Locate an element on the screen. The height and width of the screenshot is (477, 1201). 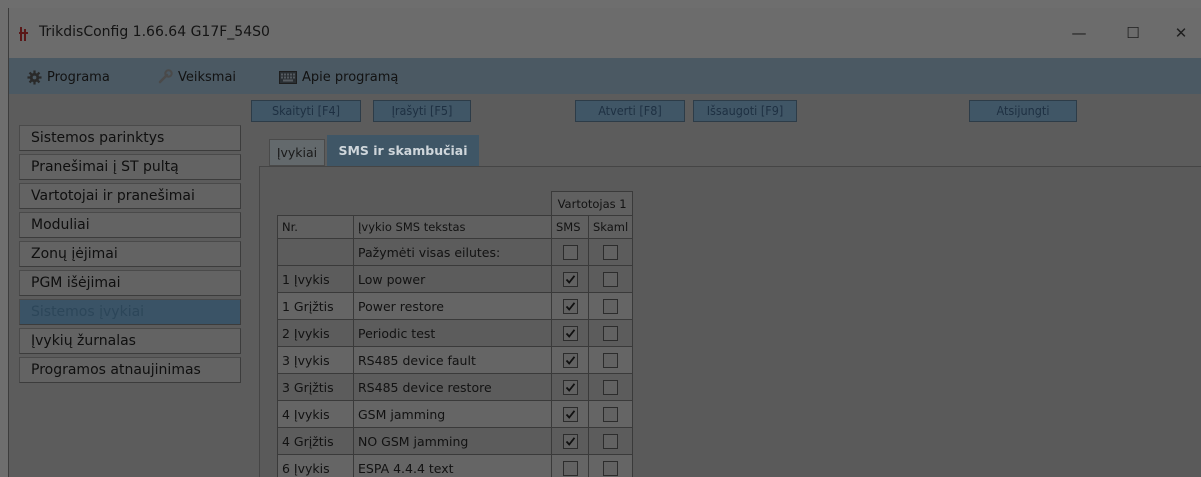
menu-apie-label: Apie programą is located at coordinates (350, 77).